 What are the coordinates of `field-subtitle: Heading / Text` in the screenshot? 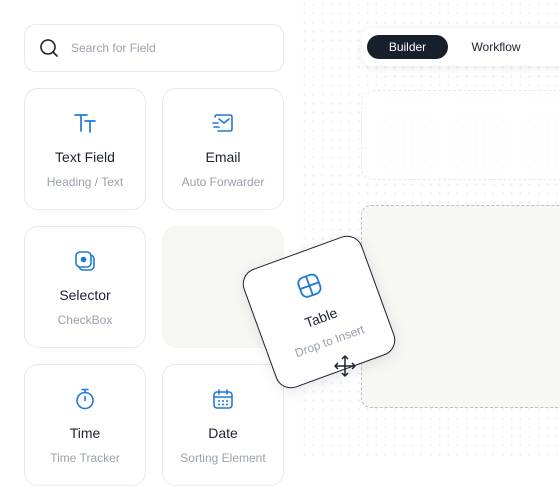 It's located at (85, 182).